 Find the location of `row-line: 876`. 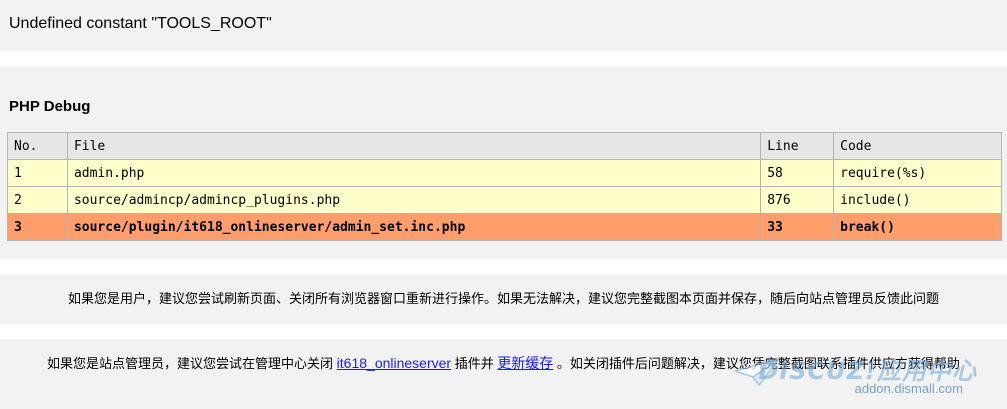

row-line: 876 is located at coordinates (797, 200).